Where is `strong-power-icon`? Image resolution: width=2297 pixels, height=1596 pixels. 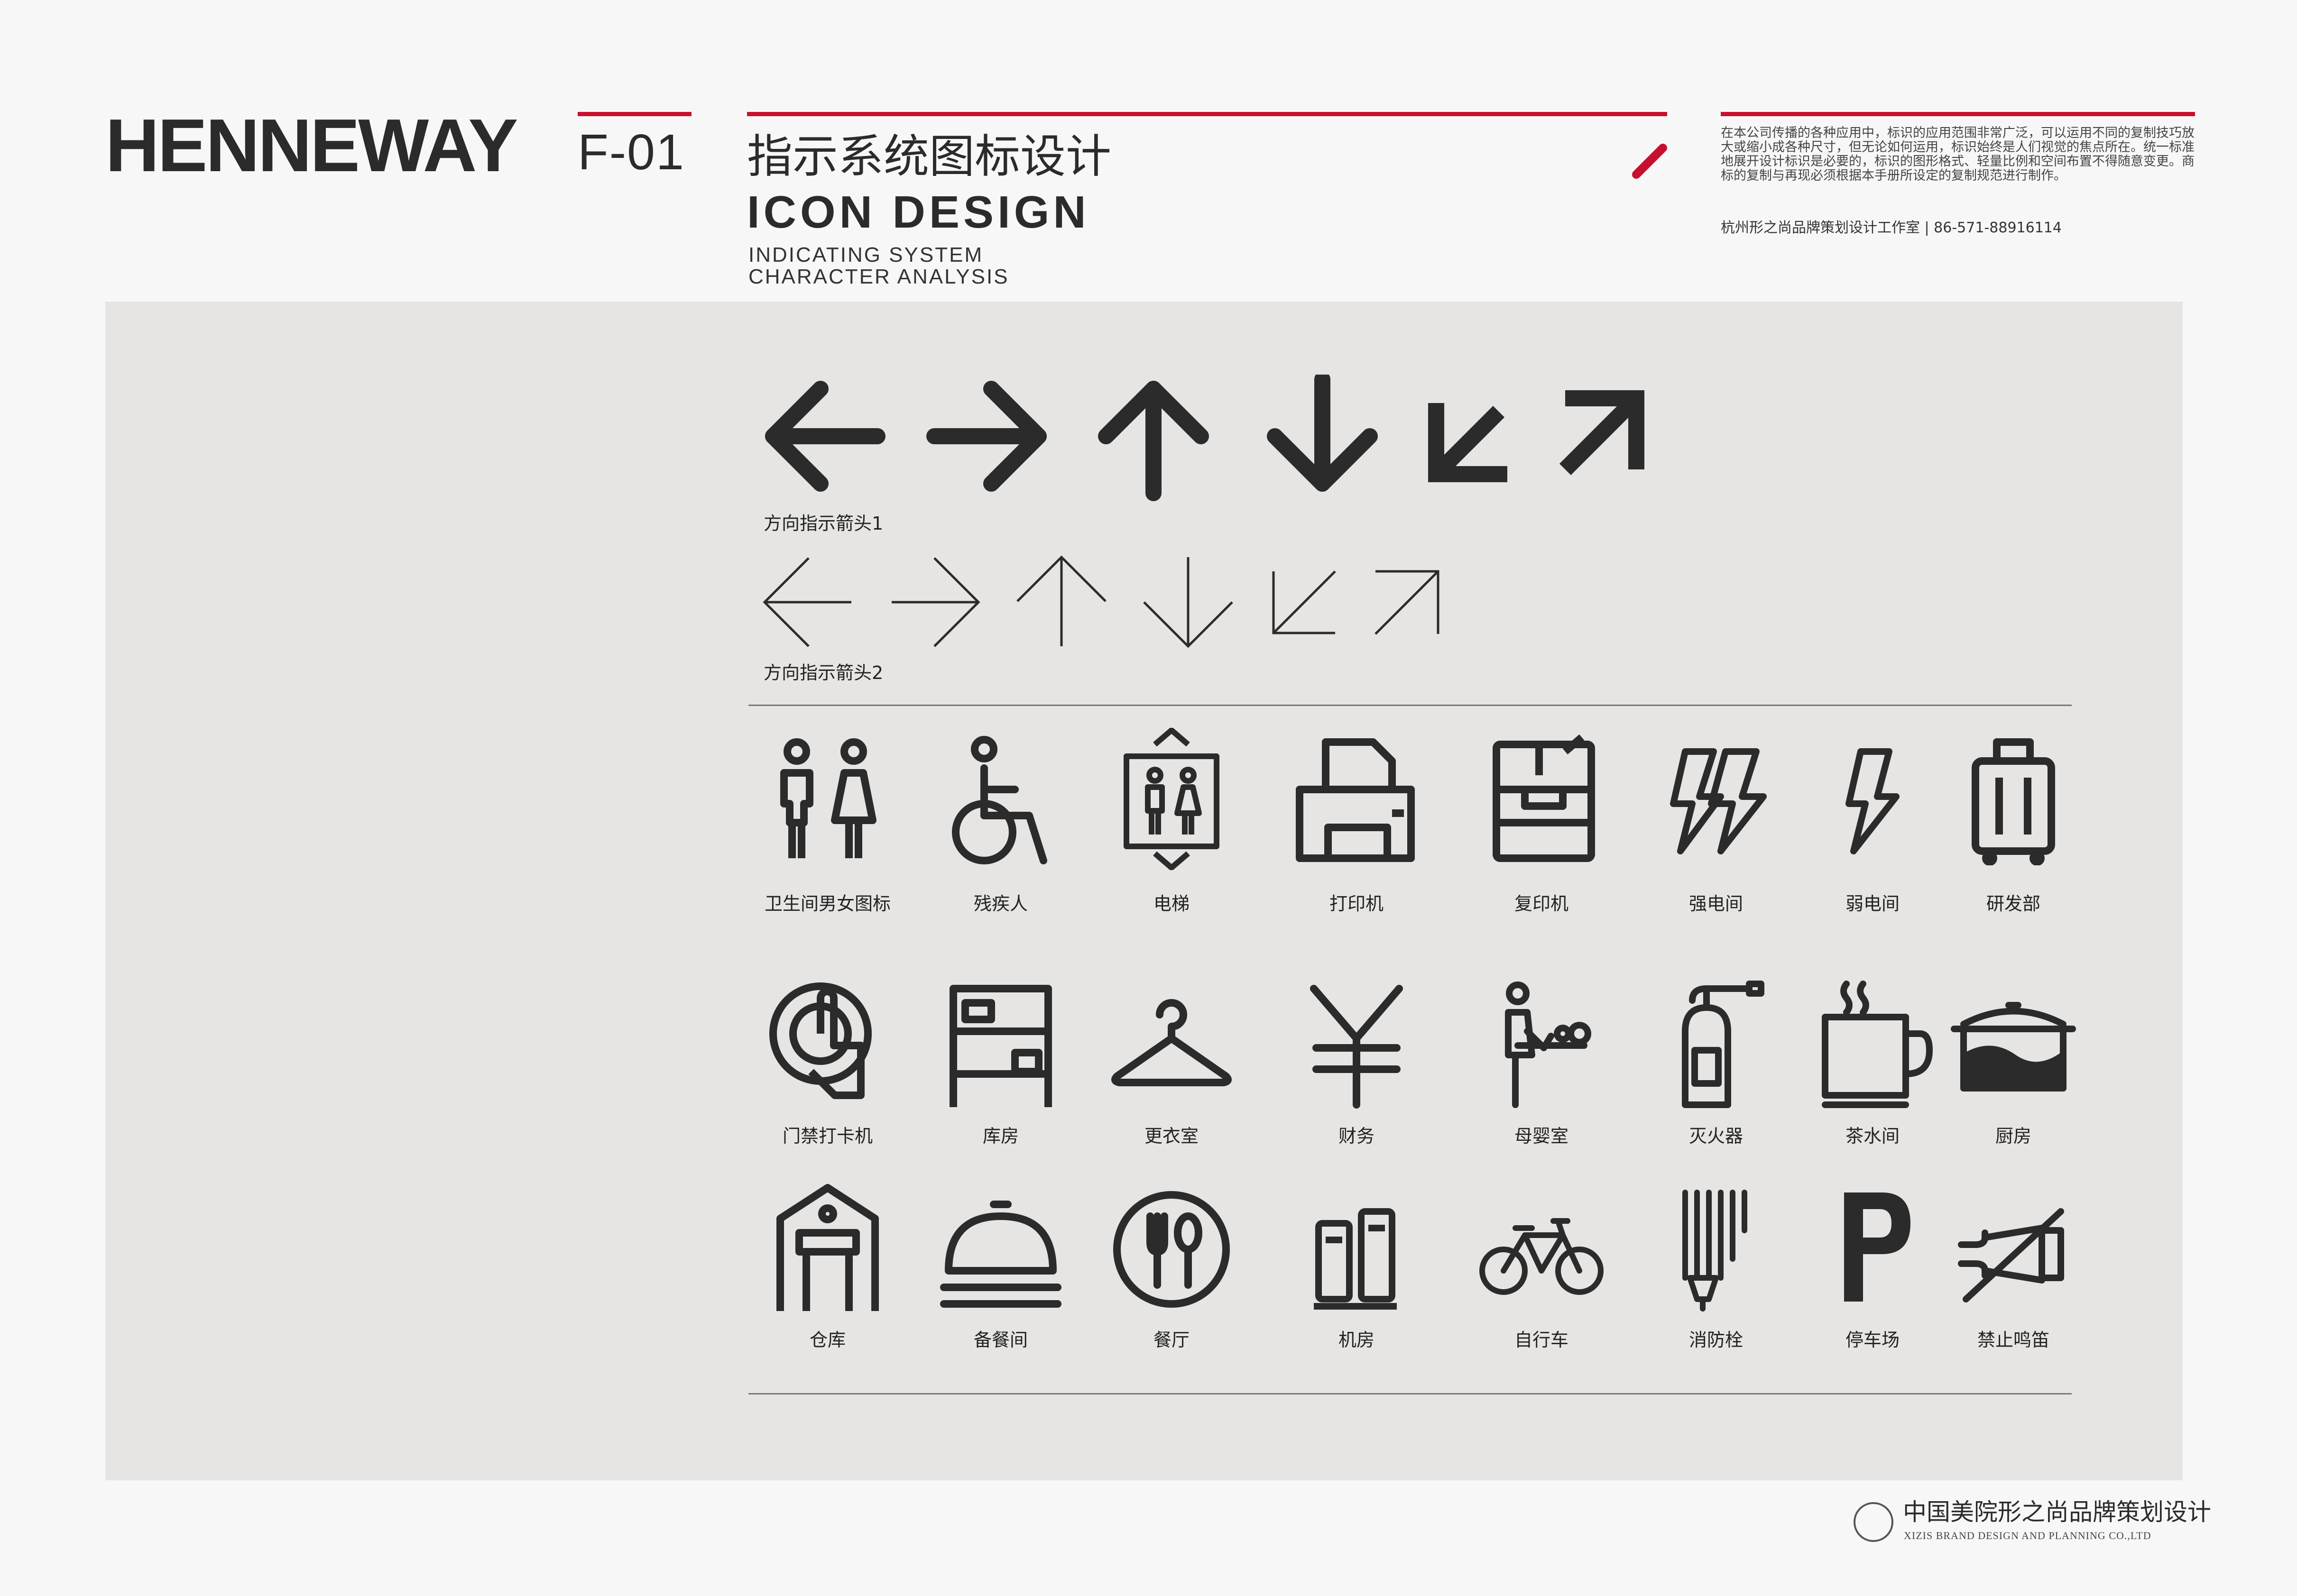
strong-power-icon is located at coordinates (1718, 801).